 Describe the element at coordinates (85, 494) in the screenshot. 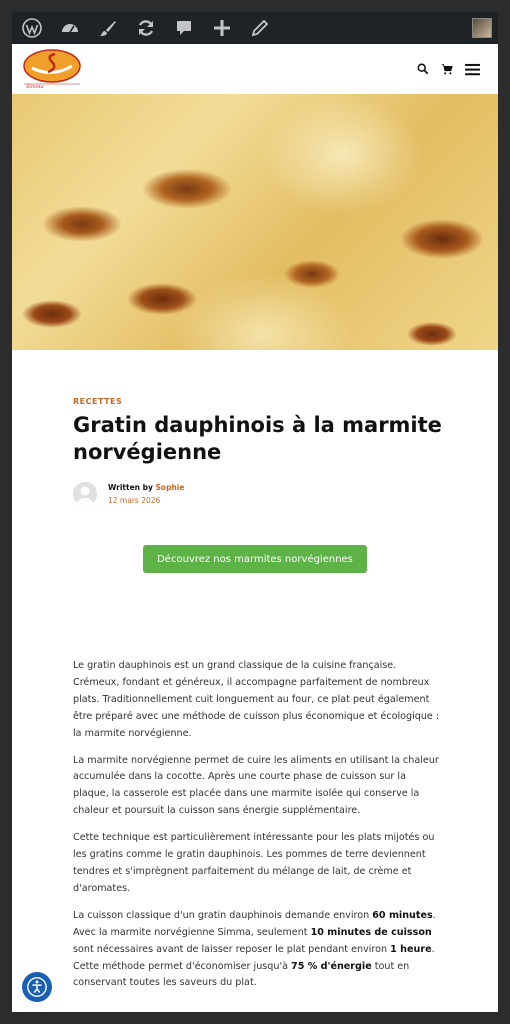

I see `author-avatar` at that location.